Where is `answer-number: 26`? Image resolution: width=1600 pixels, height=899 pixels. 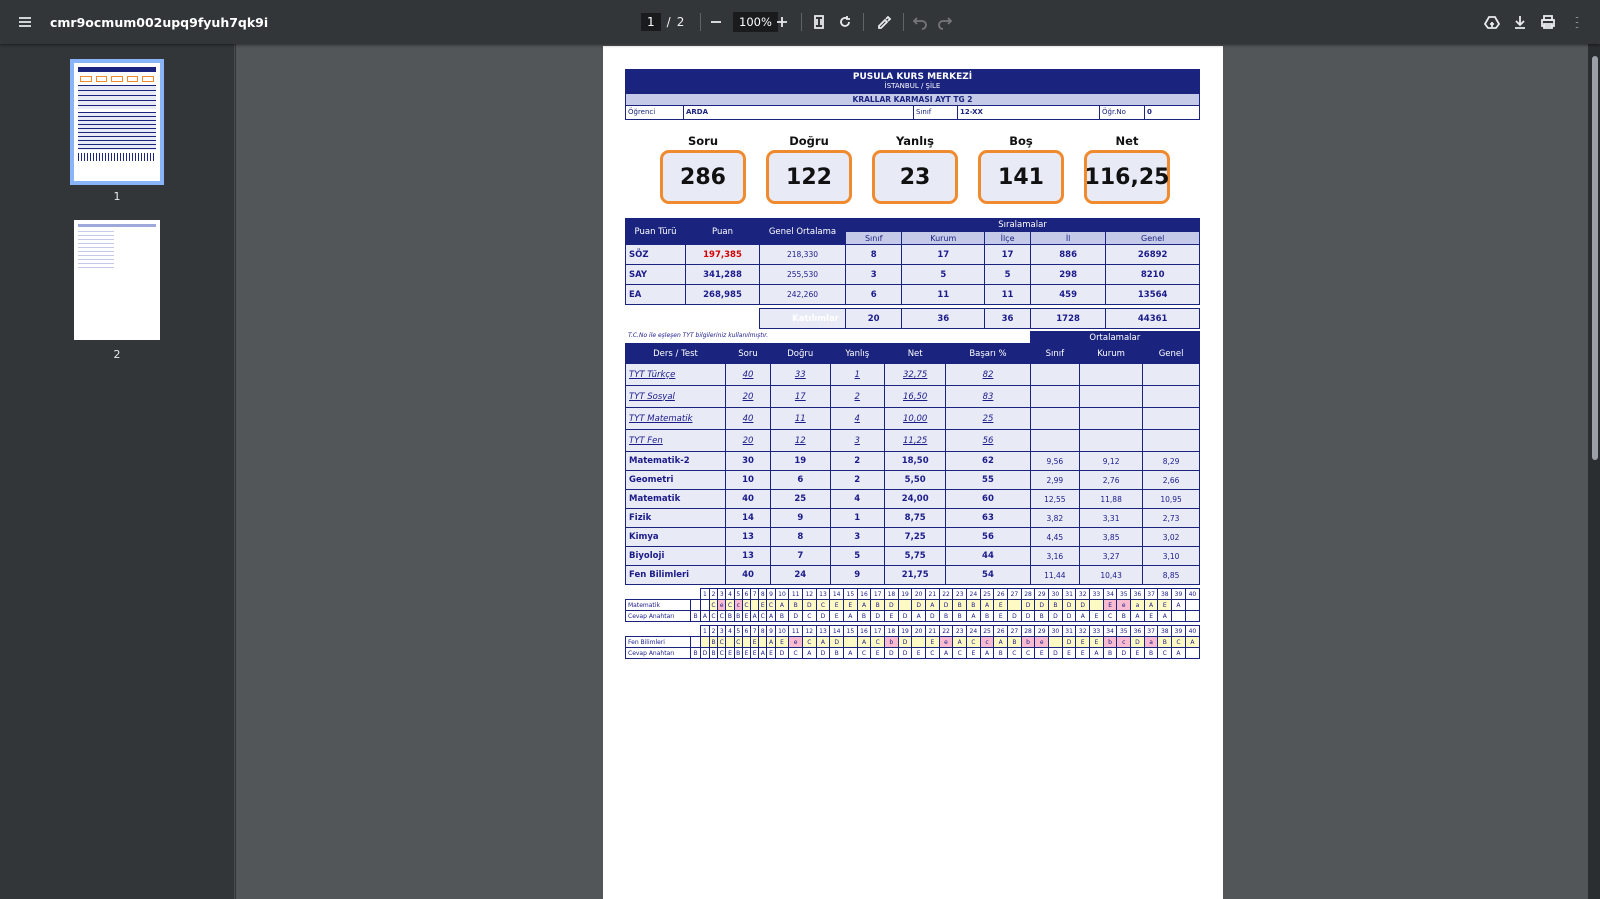
answer-number: 26 is located at coordinates (1001, 594).